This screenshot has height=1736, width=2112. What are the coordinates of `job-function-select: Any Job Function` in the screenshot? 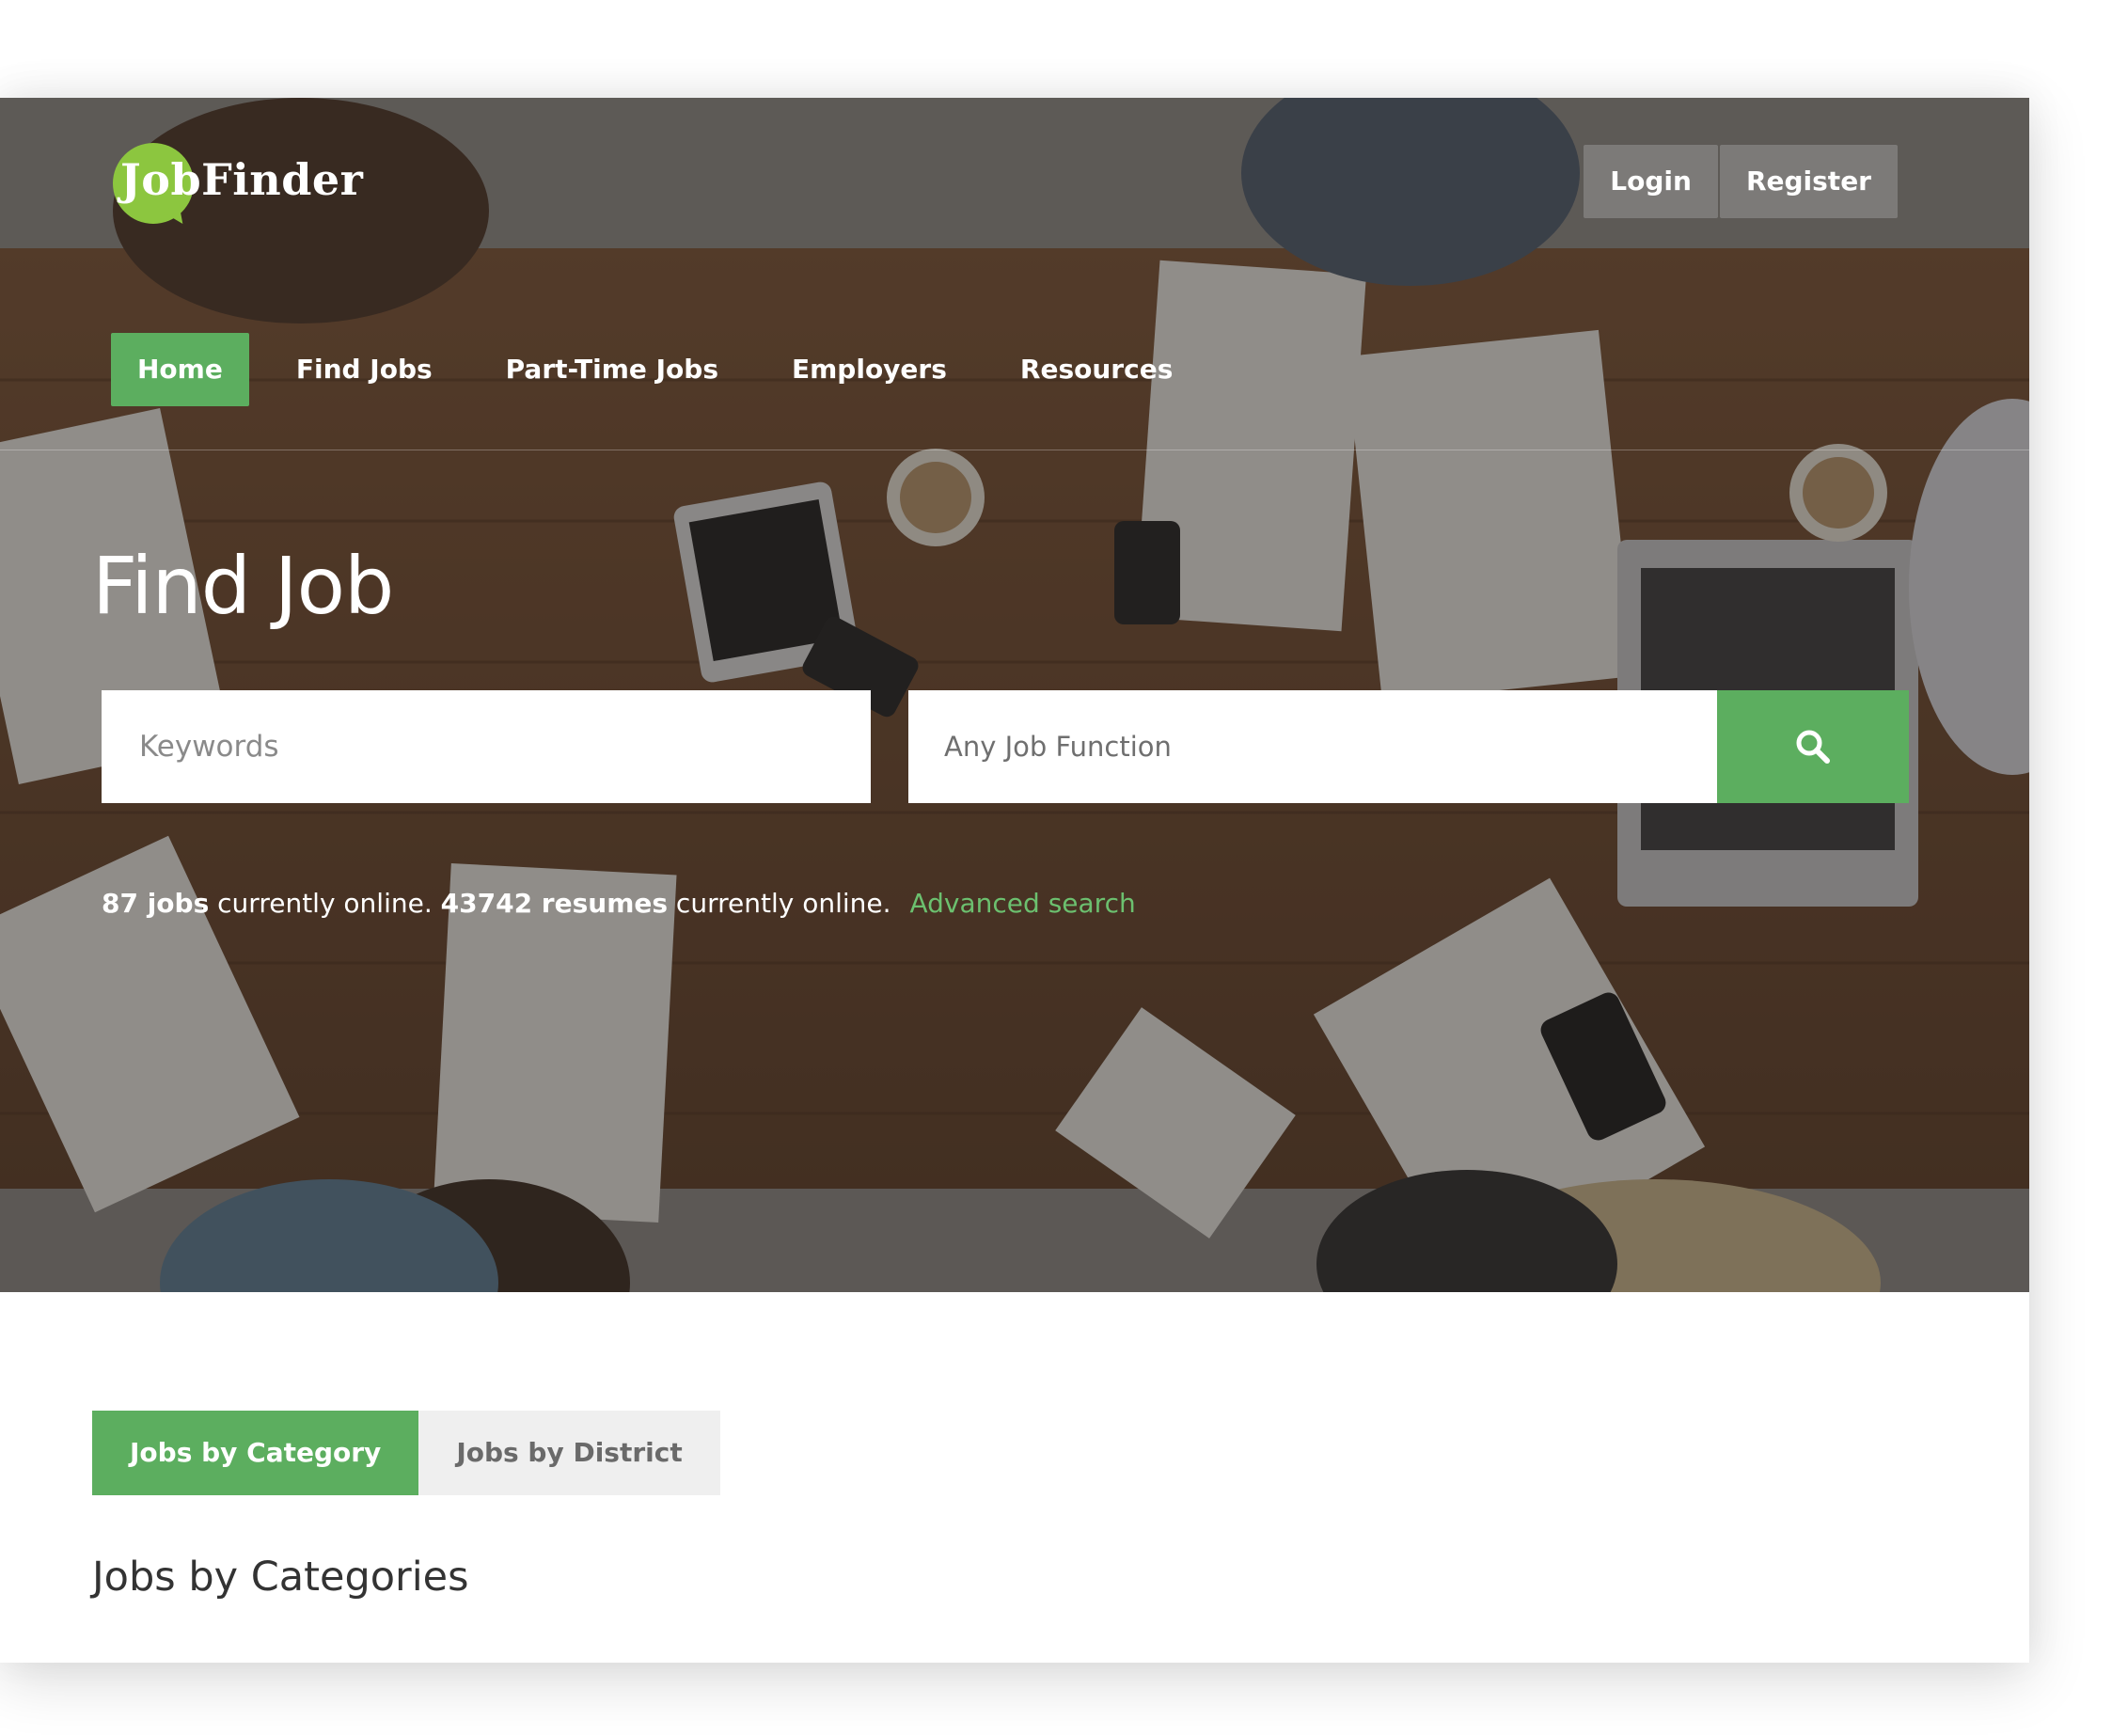 It's located at (1312, 746).